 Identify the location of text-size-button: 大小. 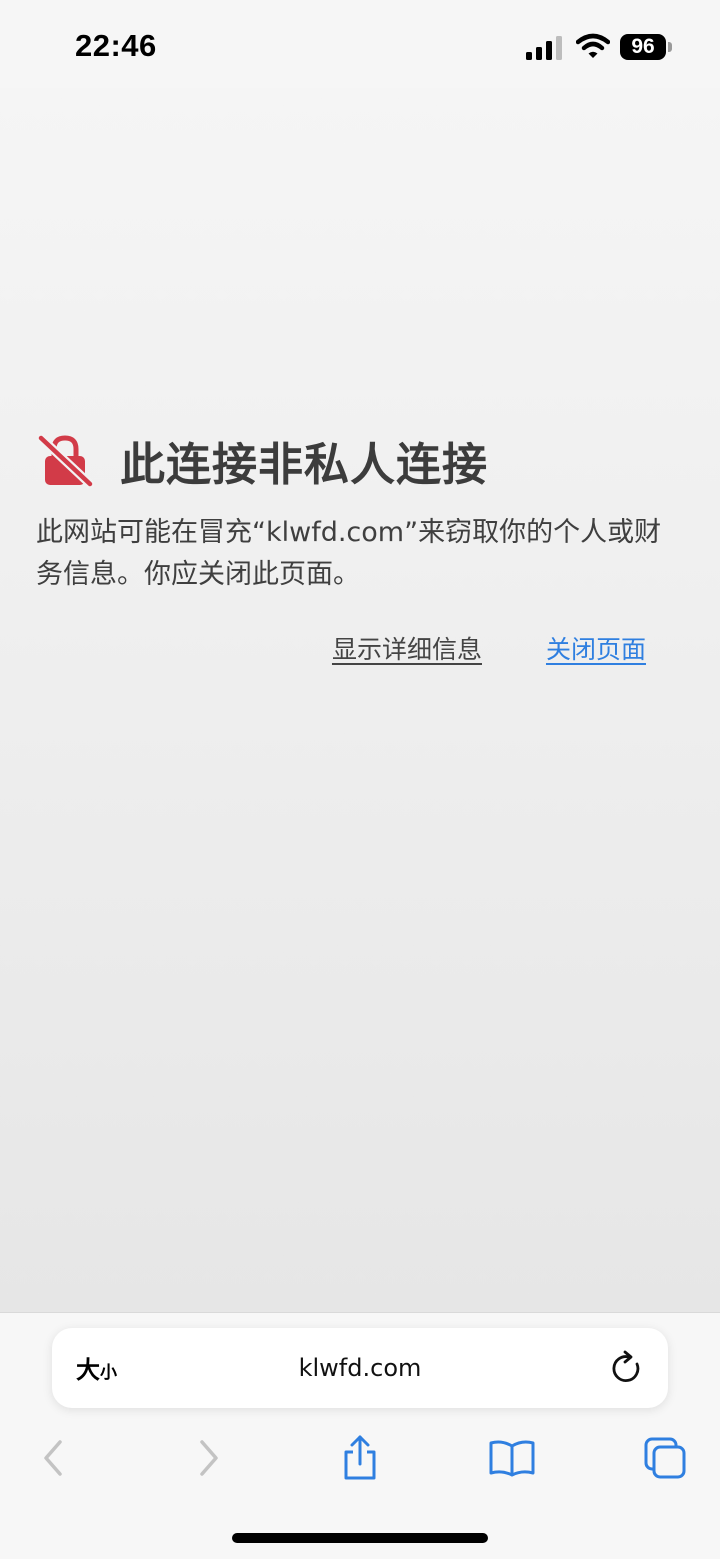
(96, 1367).